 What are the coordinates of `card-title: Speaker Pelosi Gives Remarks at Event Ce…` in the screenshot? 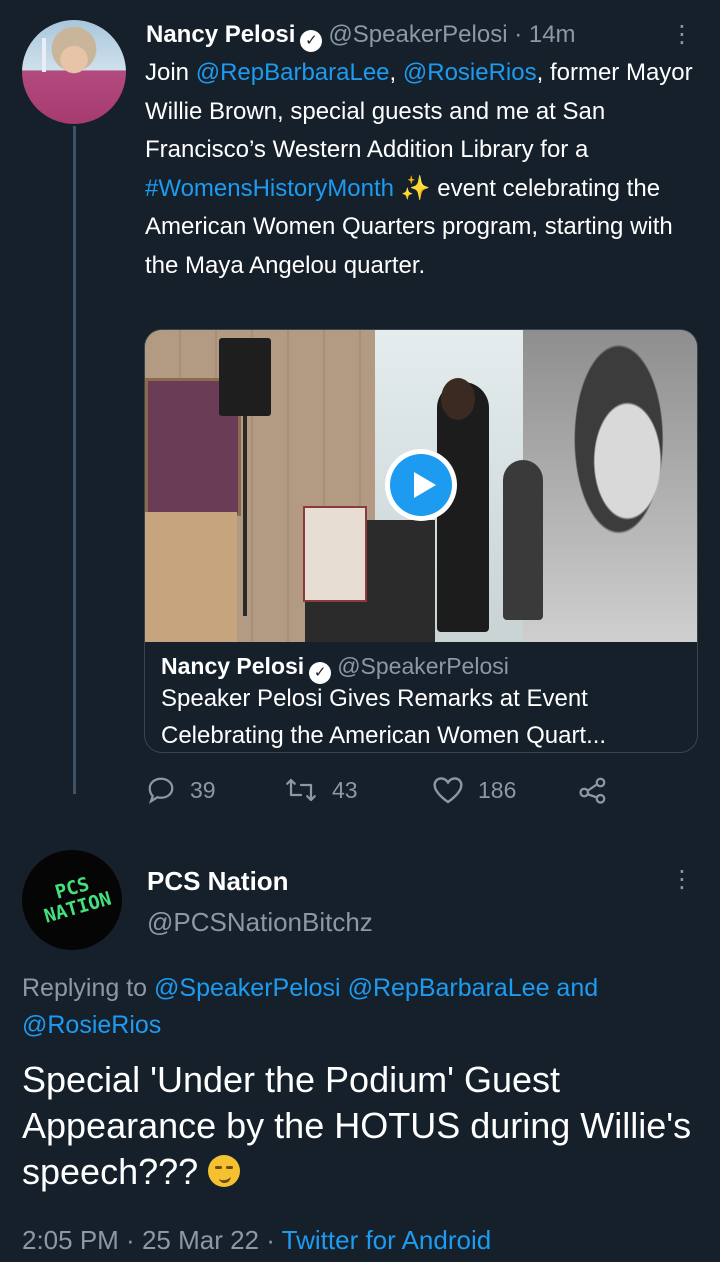 It's located at (426, 716).